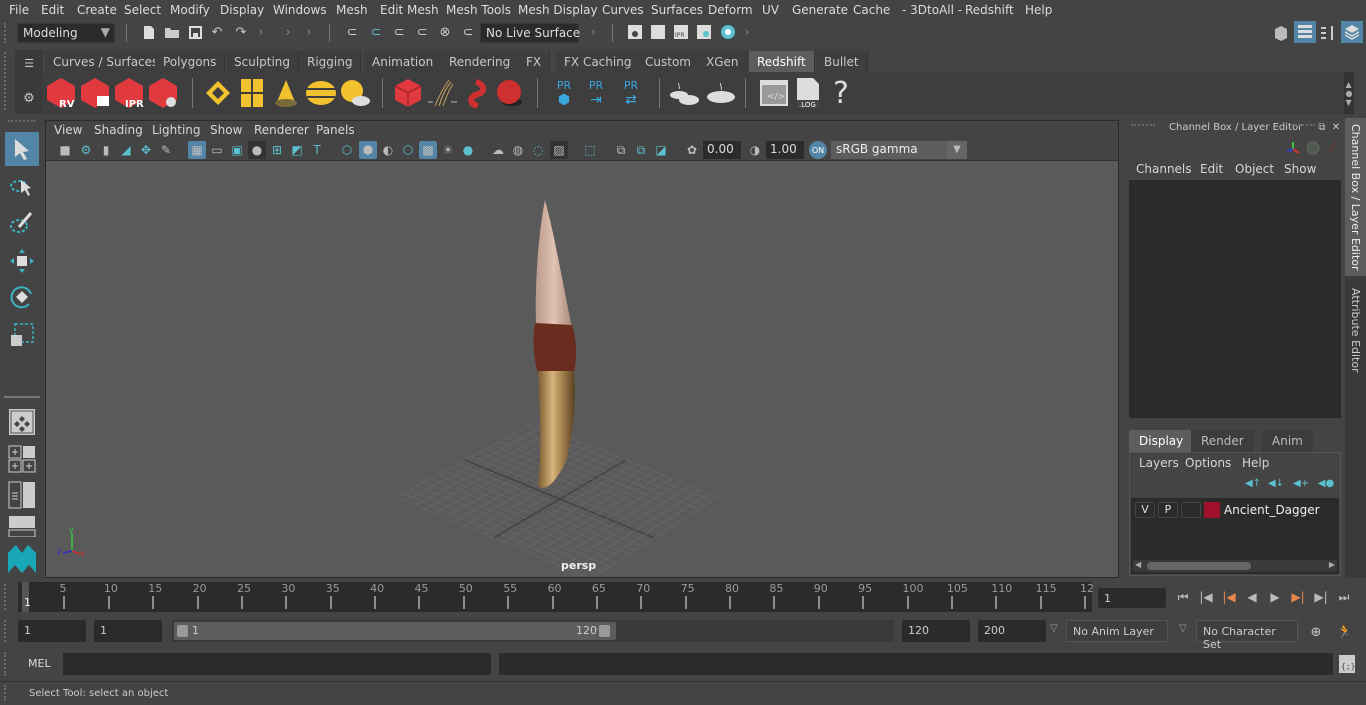 Image resolution: width=1366 pixels, height=705 pixels. I want to click on layer-menu-help: Help, so click(1255, 463).